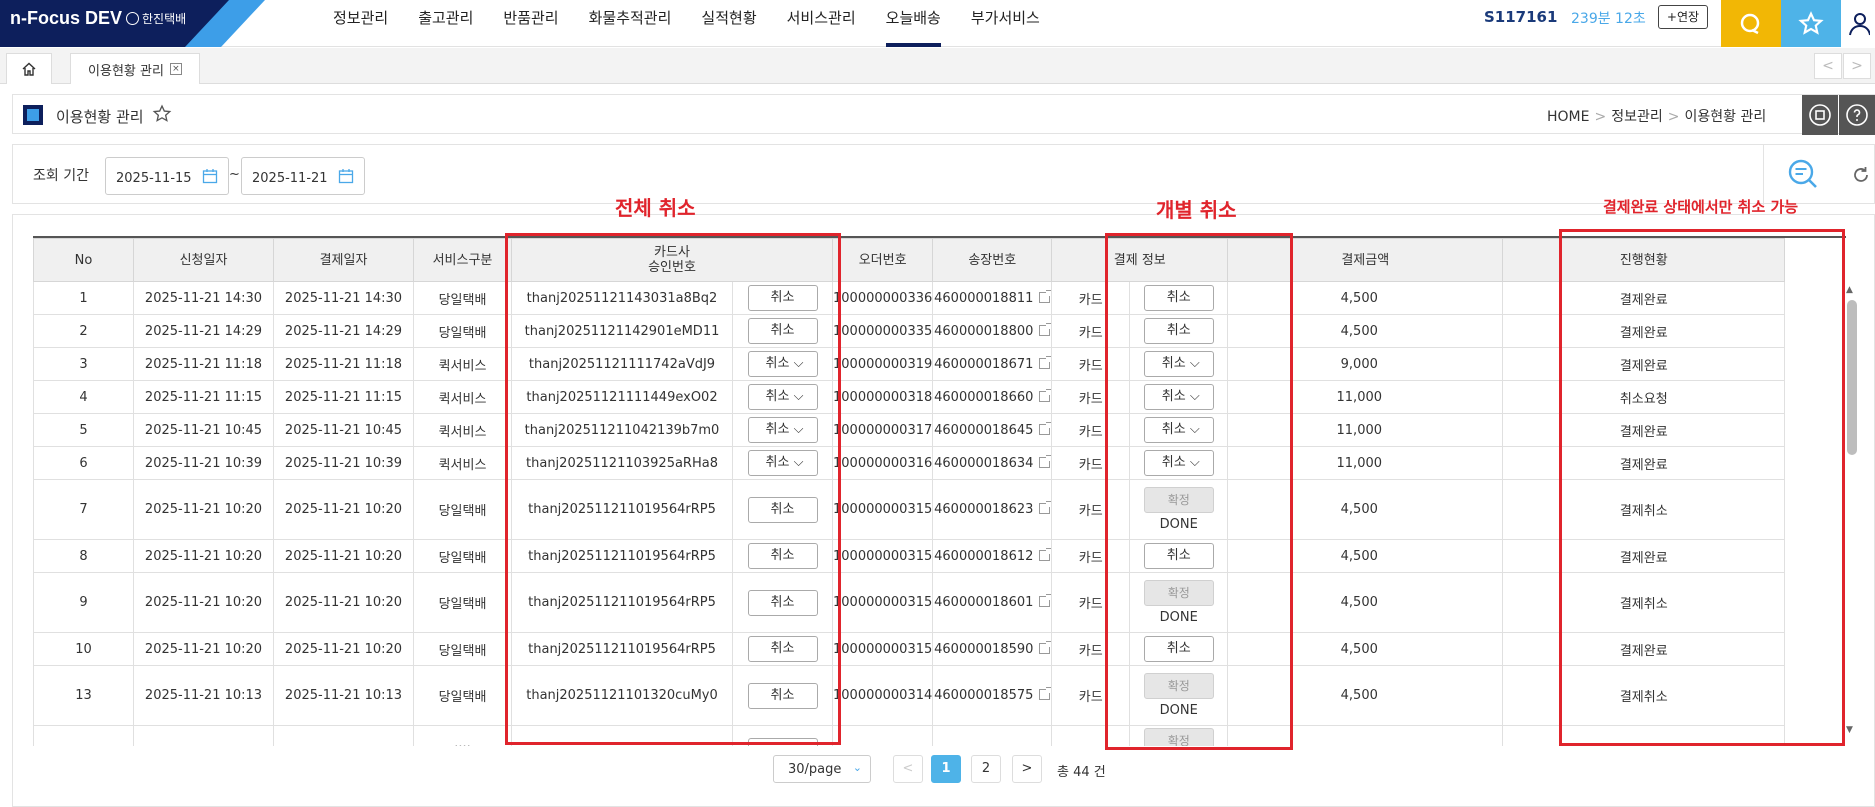 The height and width of the screenshot is (807, 1875). What do you see at coordinates (822, 769) in the screenshot?
I see `per-page-select: 30/page ⌄` at bounding box center [822, 769].